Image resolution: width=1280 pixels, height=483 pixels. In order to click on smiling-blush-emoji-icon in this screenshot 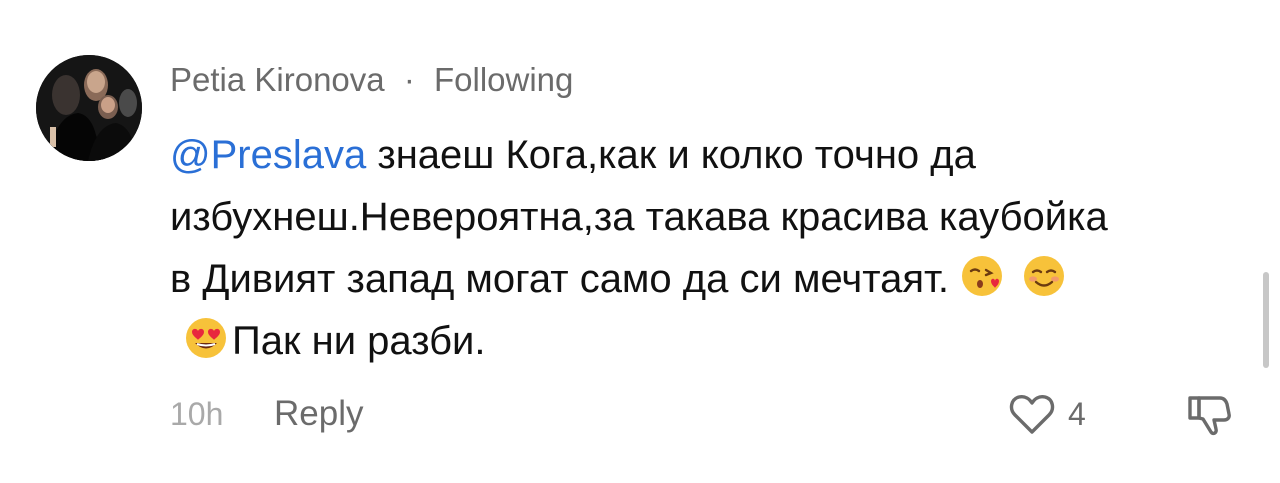, I will do `click(1044, 276)`.